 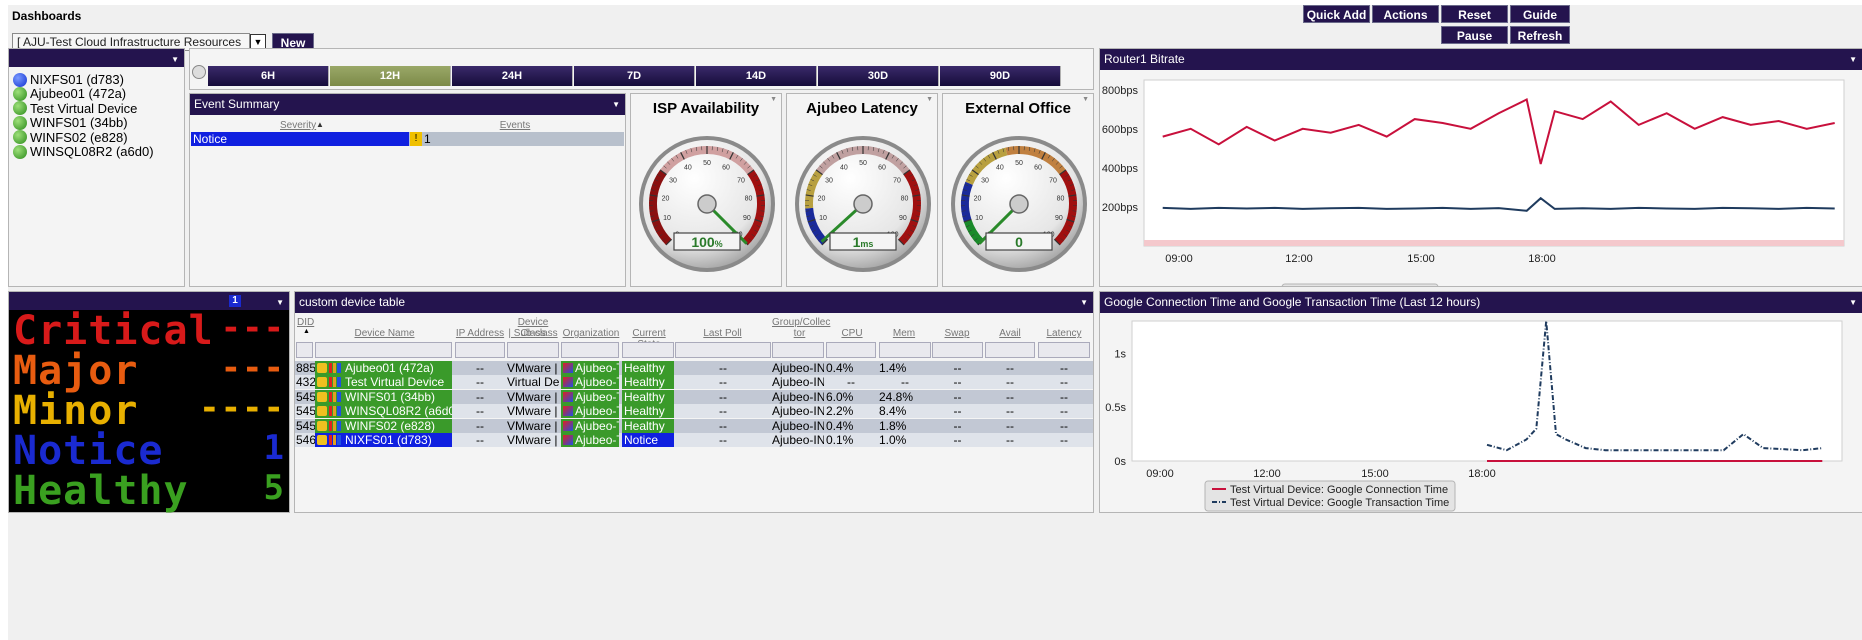 What do you see at coordinates (1474, 14) in the screenshot?
I see `reset-button: Reset` at bounding box center [1474, 14].